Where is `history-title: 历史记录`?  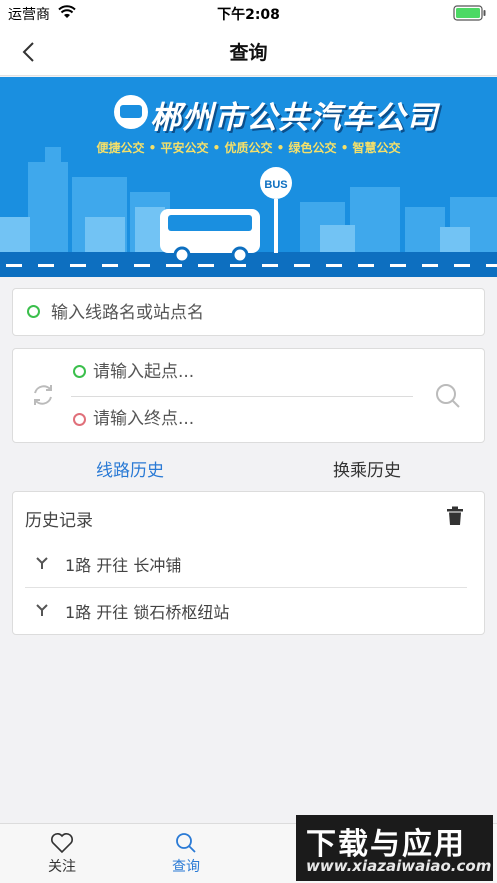
history-title: 历史记录 is located at coordinates (59, 521).